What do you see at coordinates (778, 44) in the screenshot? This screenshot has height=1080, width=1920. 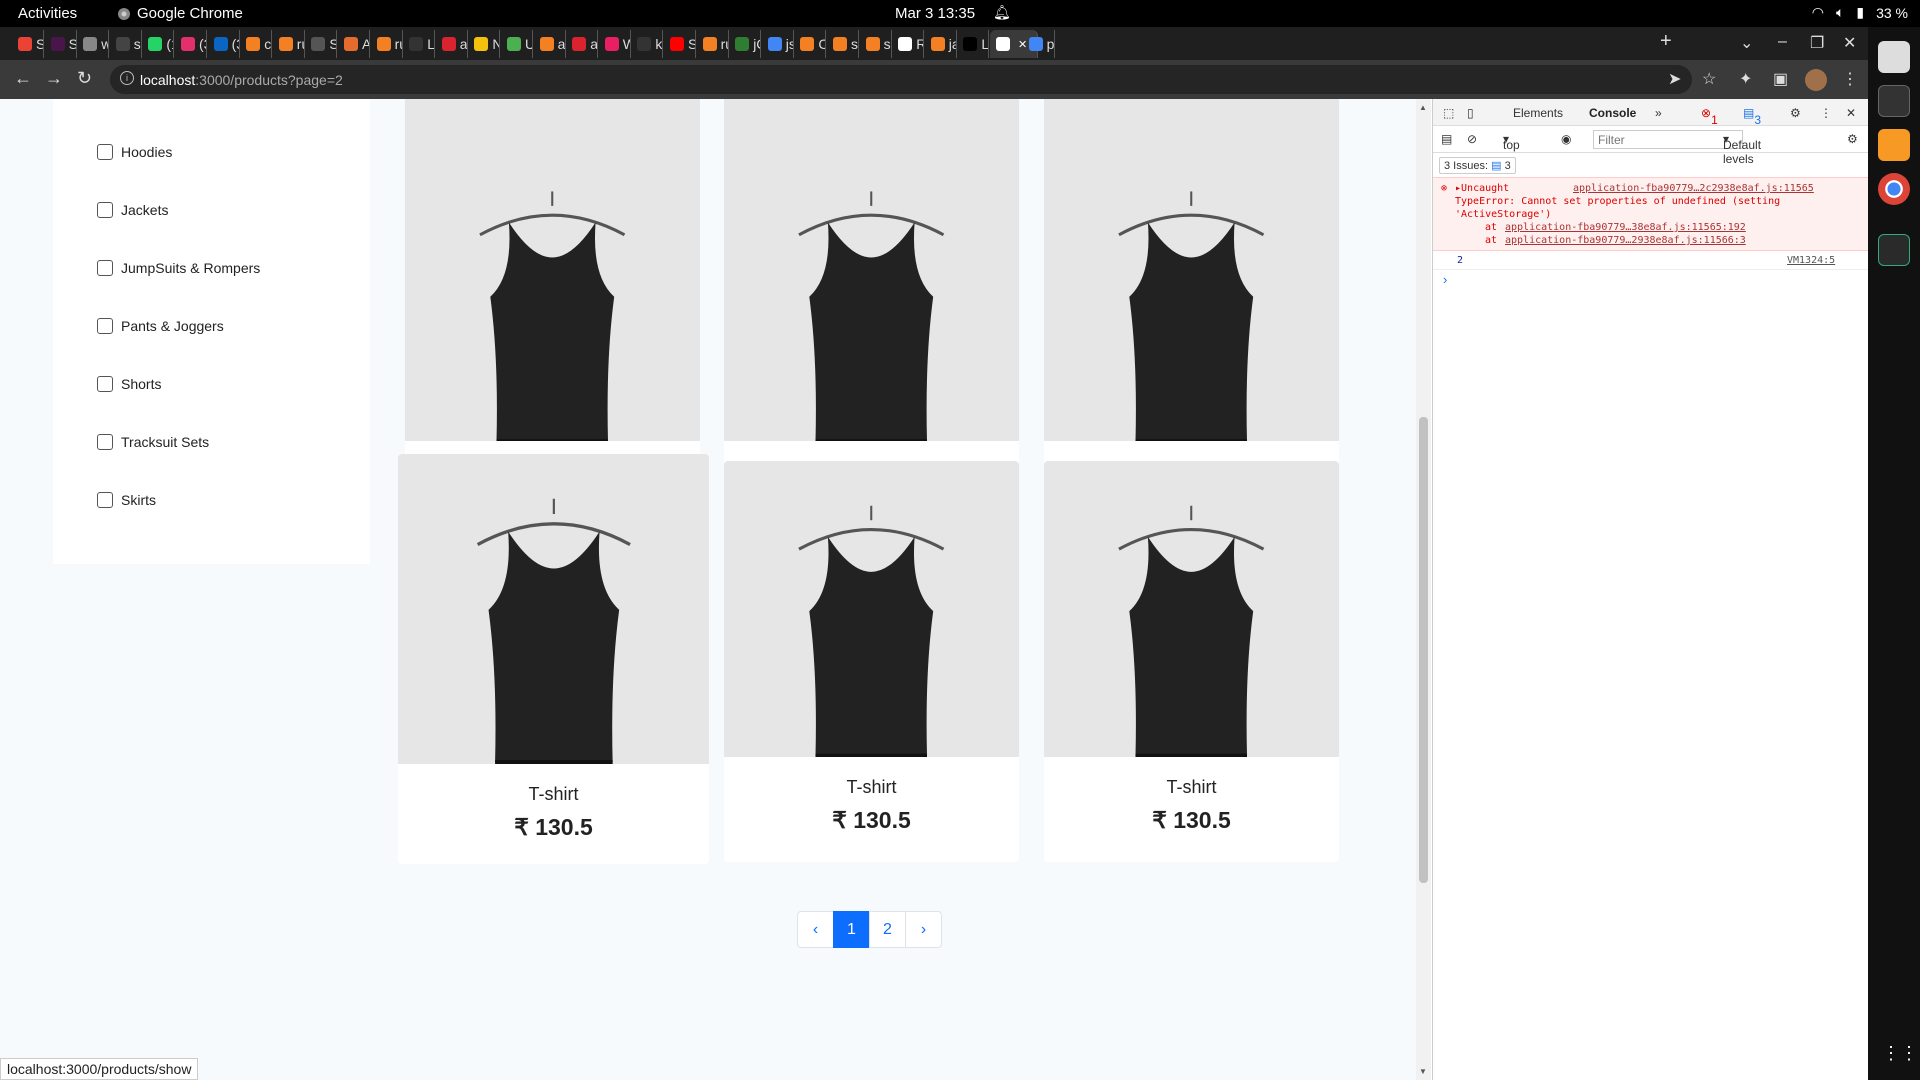 I see `browser-tab: js` at bounding box center [778, 44].